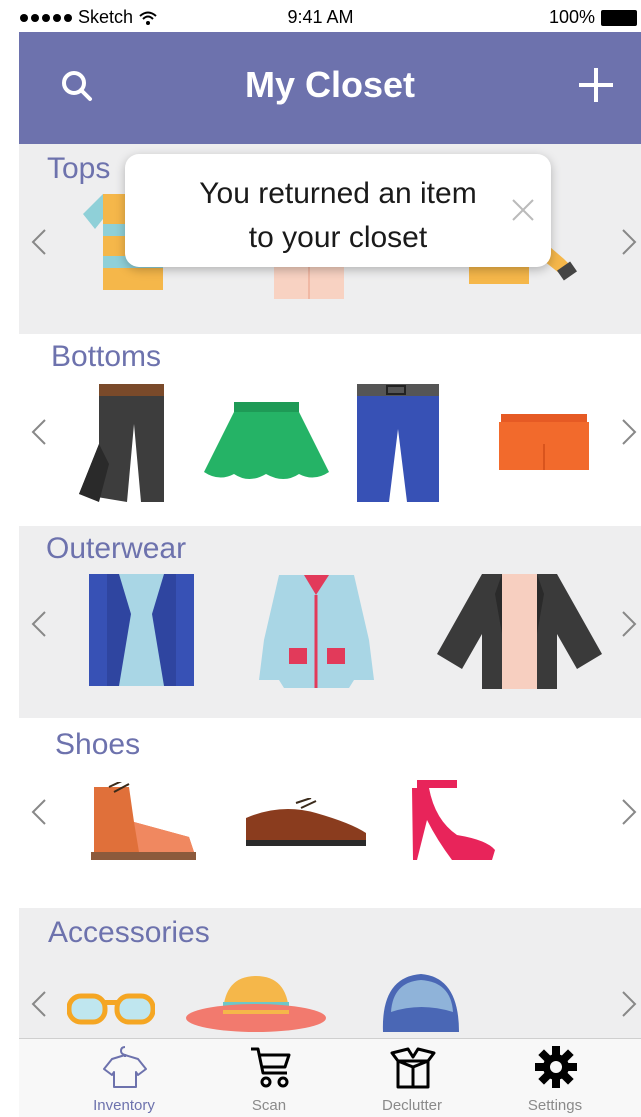 This screenshot has height=1117, width=641. I want to click on tab-inventory: Inventory, so click(124, 1078).